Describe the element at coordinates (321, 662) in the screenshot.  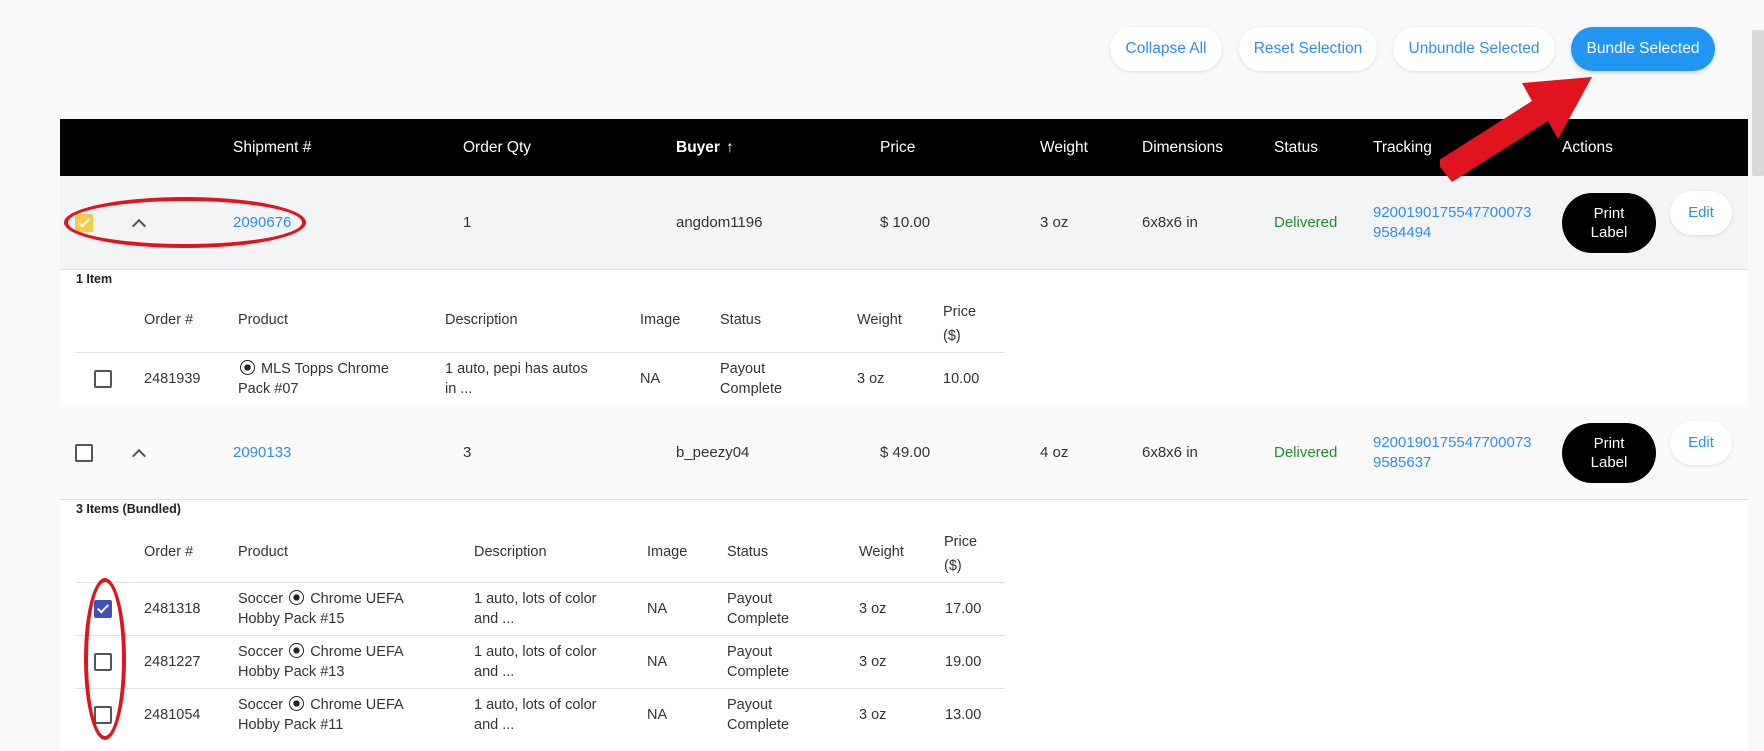
I see `item-product: Soccer Chrome UEFA Hobby Pack #13` at that location.